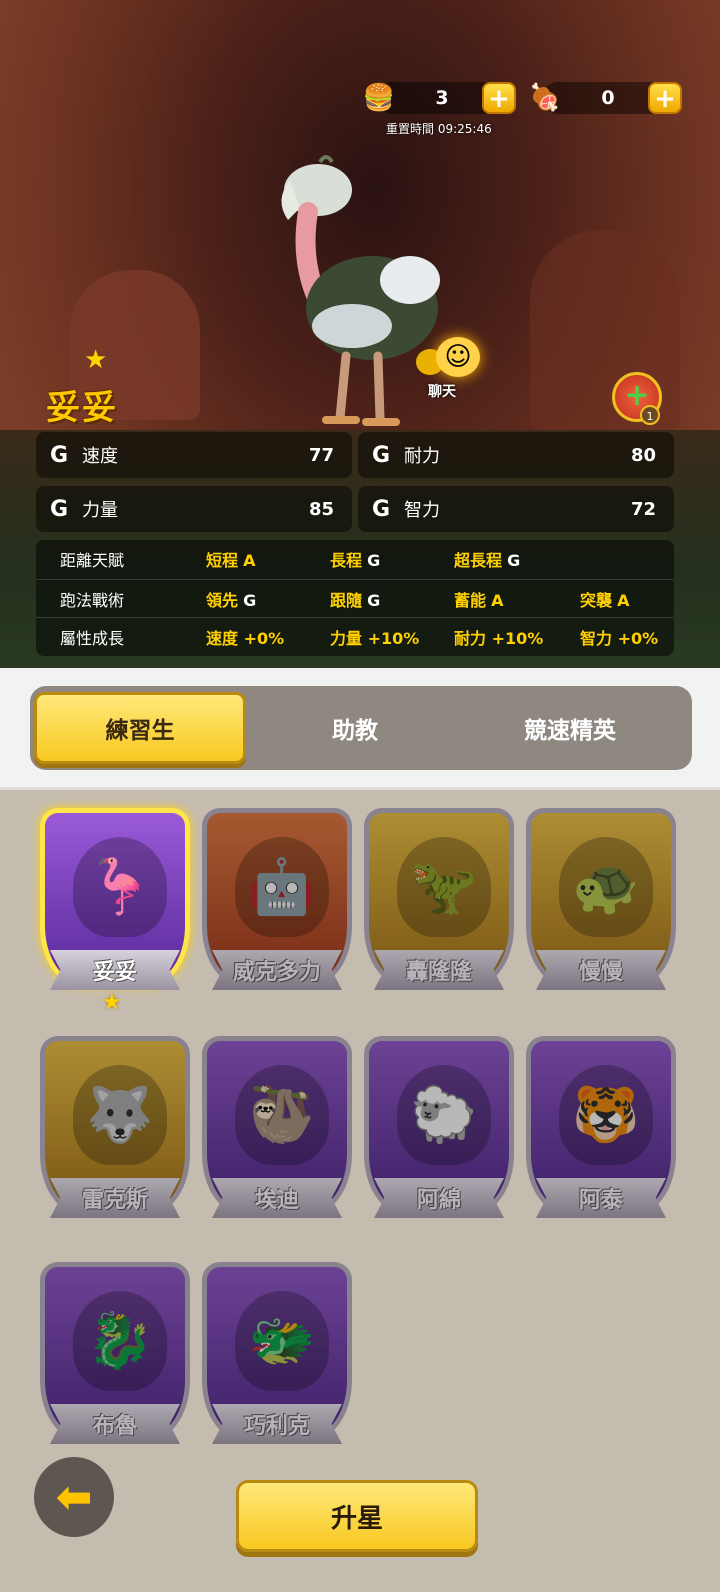 The height and width of the screenshot is (1592, 720). I want to click on stat-power: G 力量 85, so click(194, 509).